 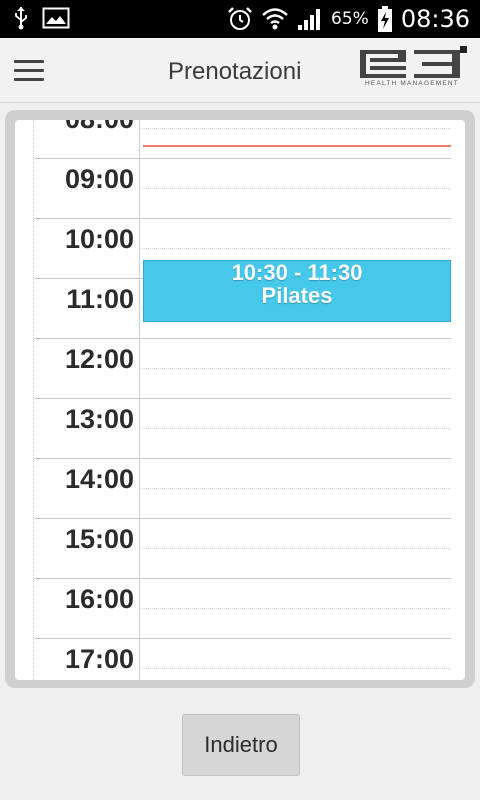 What do you see at coordinates (297, 272) in the screenshot?
I see `event-time: 10:30 - 11:30` at bounding box center [297, 272].